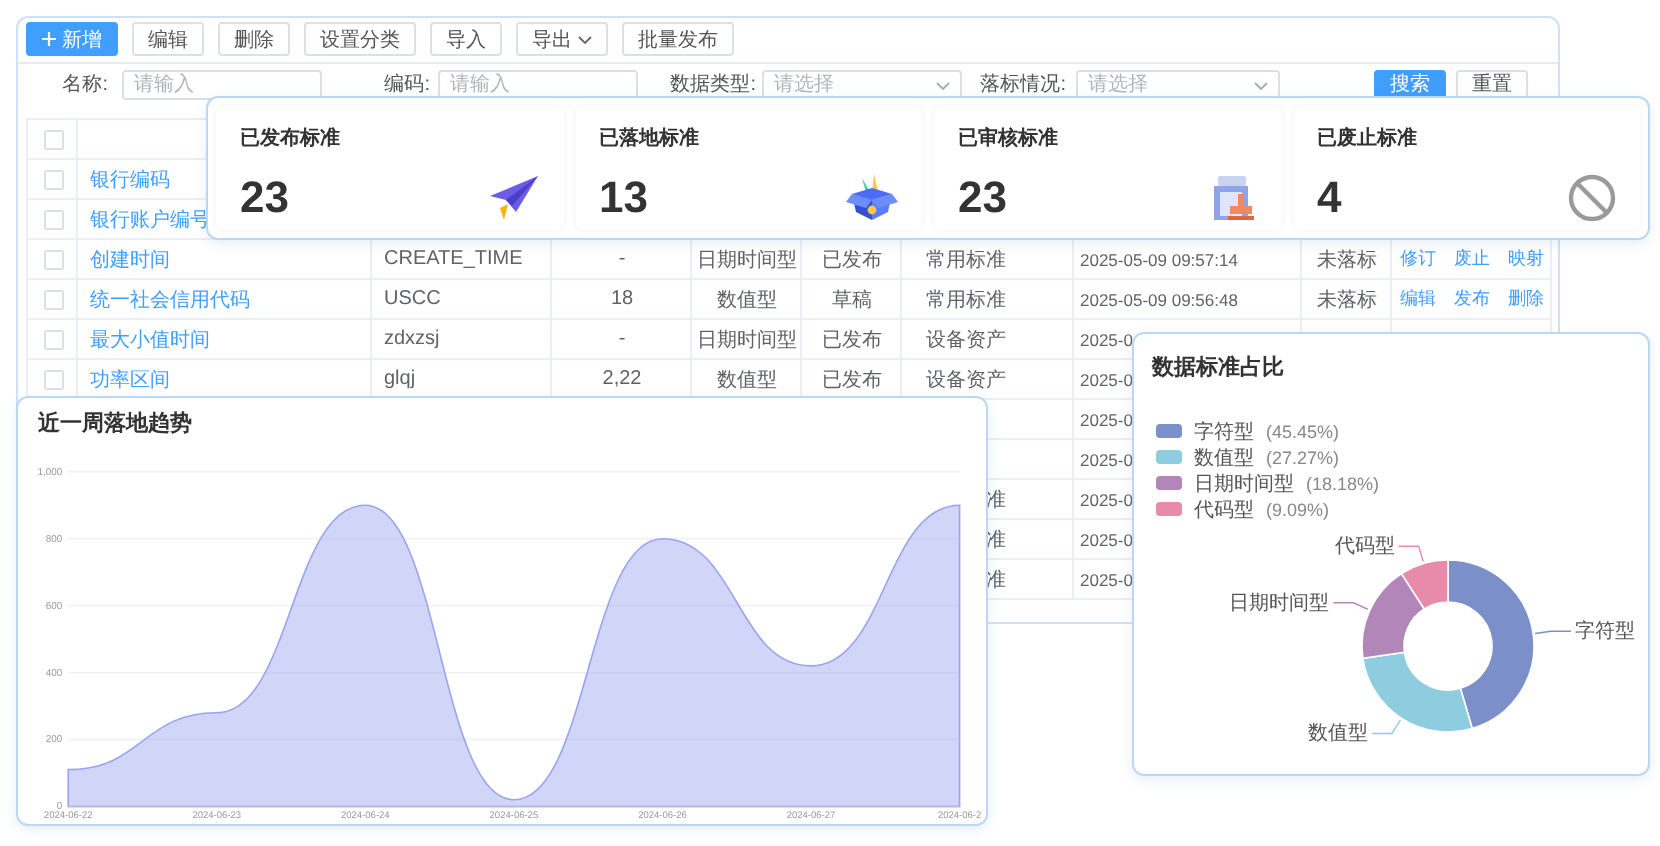 The image size is (1660, 846). What do you see at coordinates (623, 198) in the screenshot?
I see `stat-value: 13` at bounding box center [623, 198].